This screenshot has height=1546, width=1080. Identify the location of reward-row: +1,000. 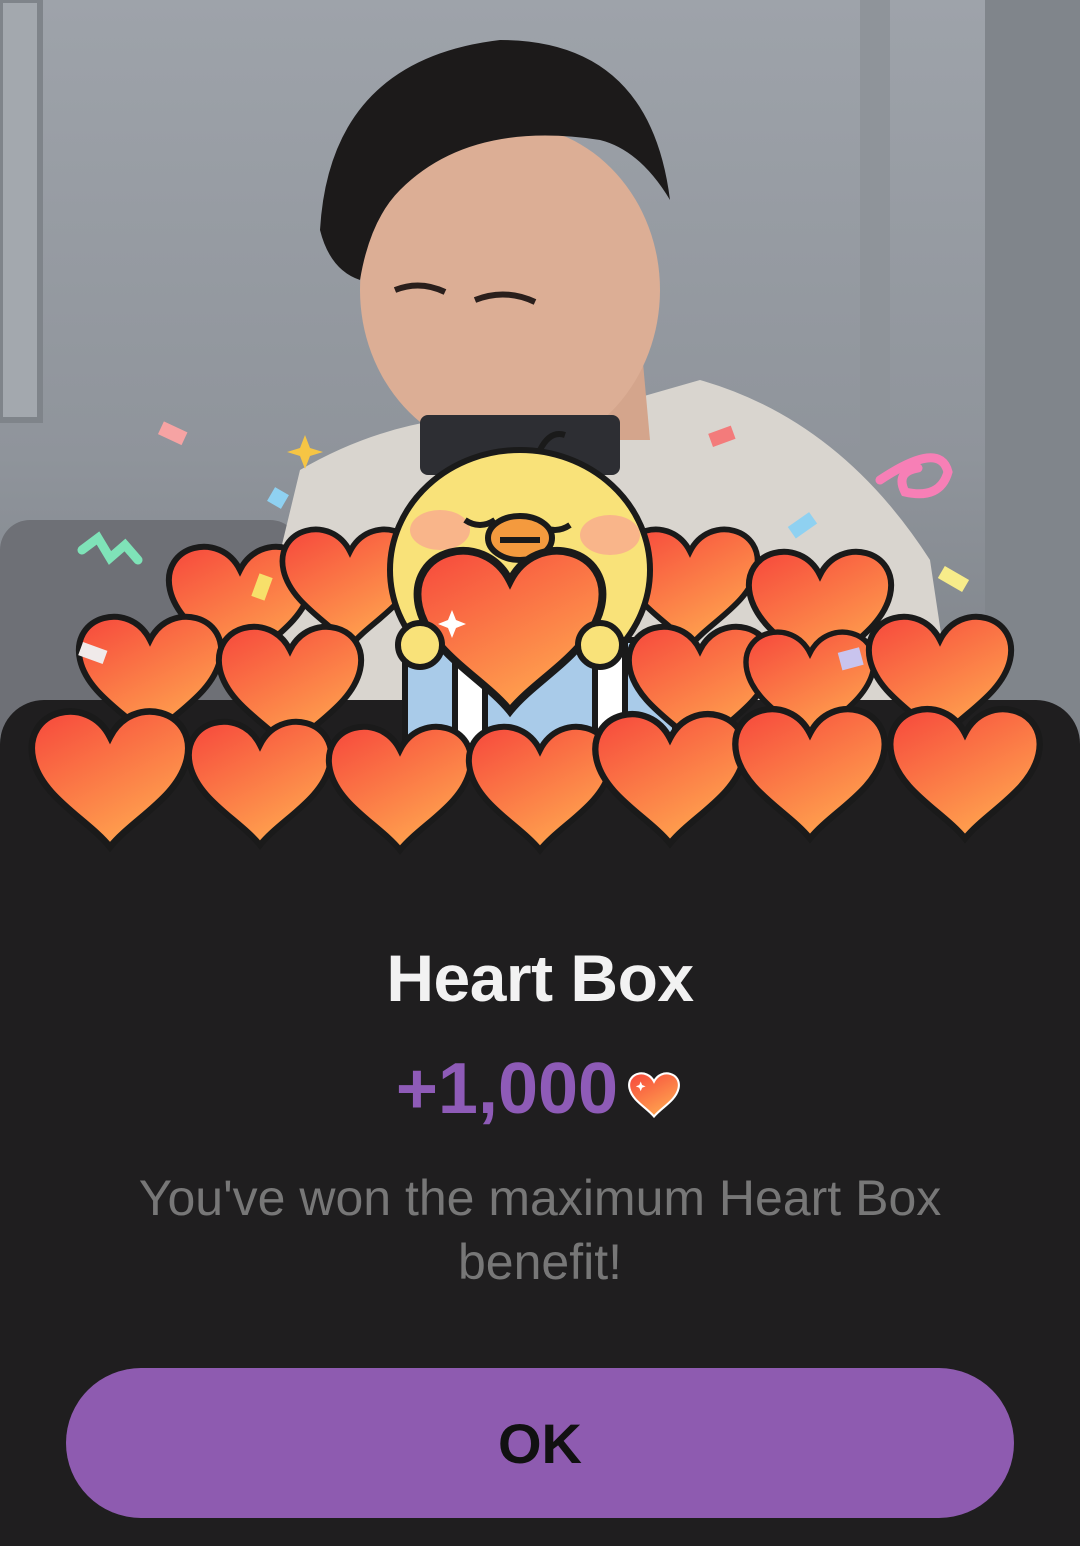
(540, 1089).